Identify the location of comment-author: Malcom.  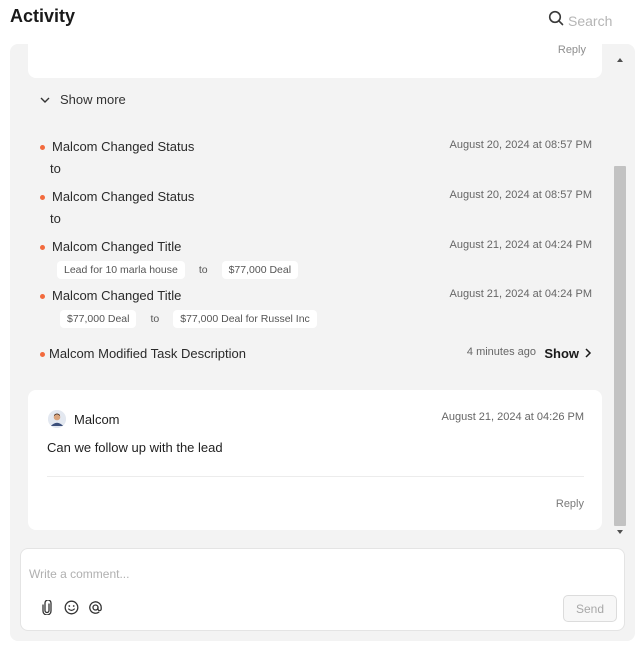
(97, 419).